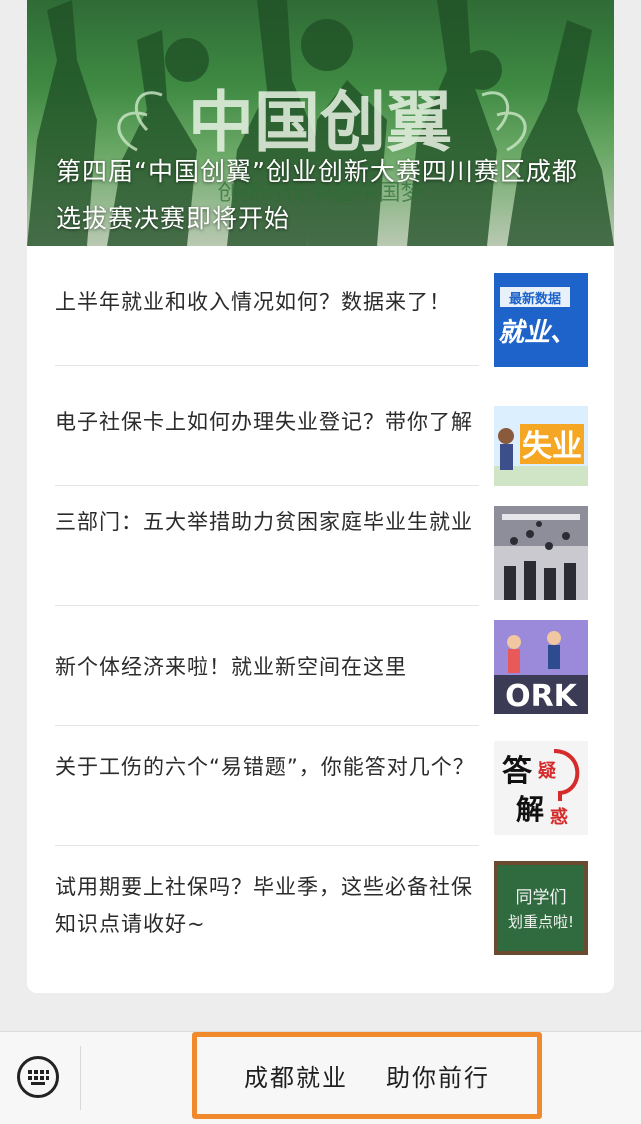 The height and width of the screenshot is (1124, 641). Describe the element at coordinates (264, 905) in the screenshot. I see `article-title: 试用期要上社保吗？毕业季，这些必备社保知识点请收好~` at that location.